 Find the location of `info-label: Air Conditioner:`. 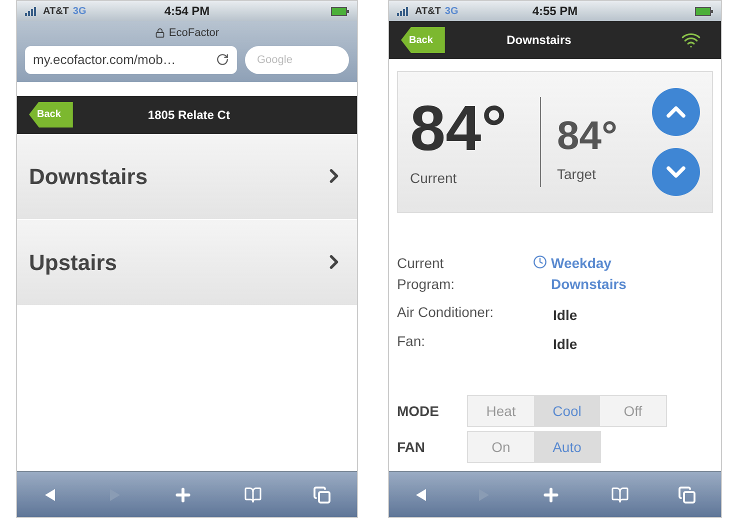

info-label: Air Conditioner: is located at coordinates (445, 312).